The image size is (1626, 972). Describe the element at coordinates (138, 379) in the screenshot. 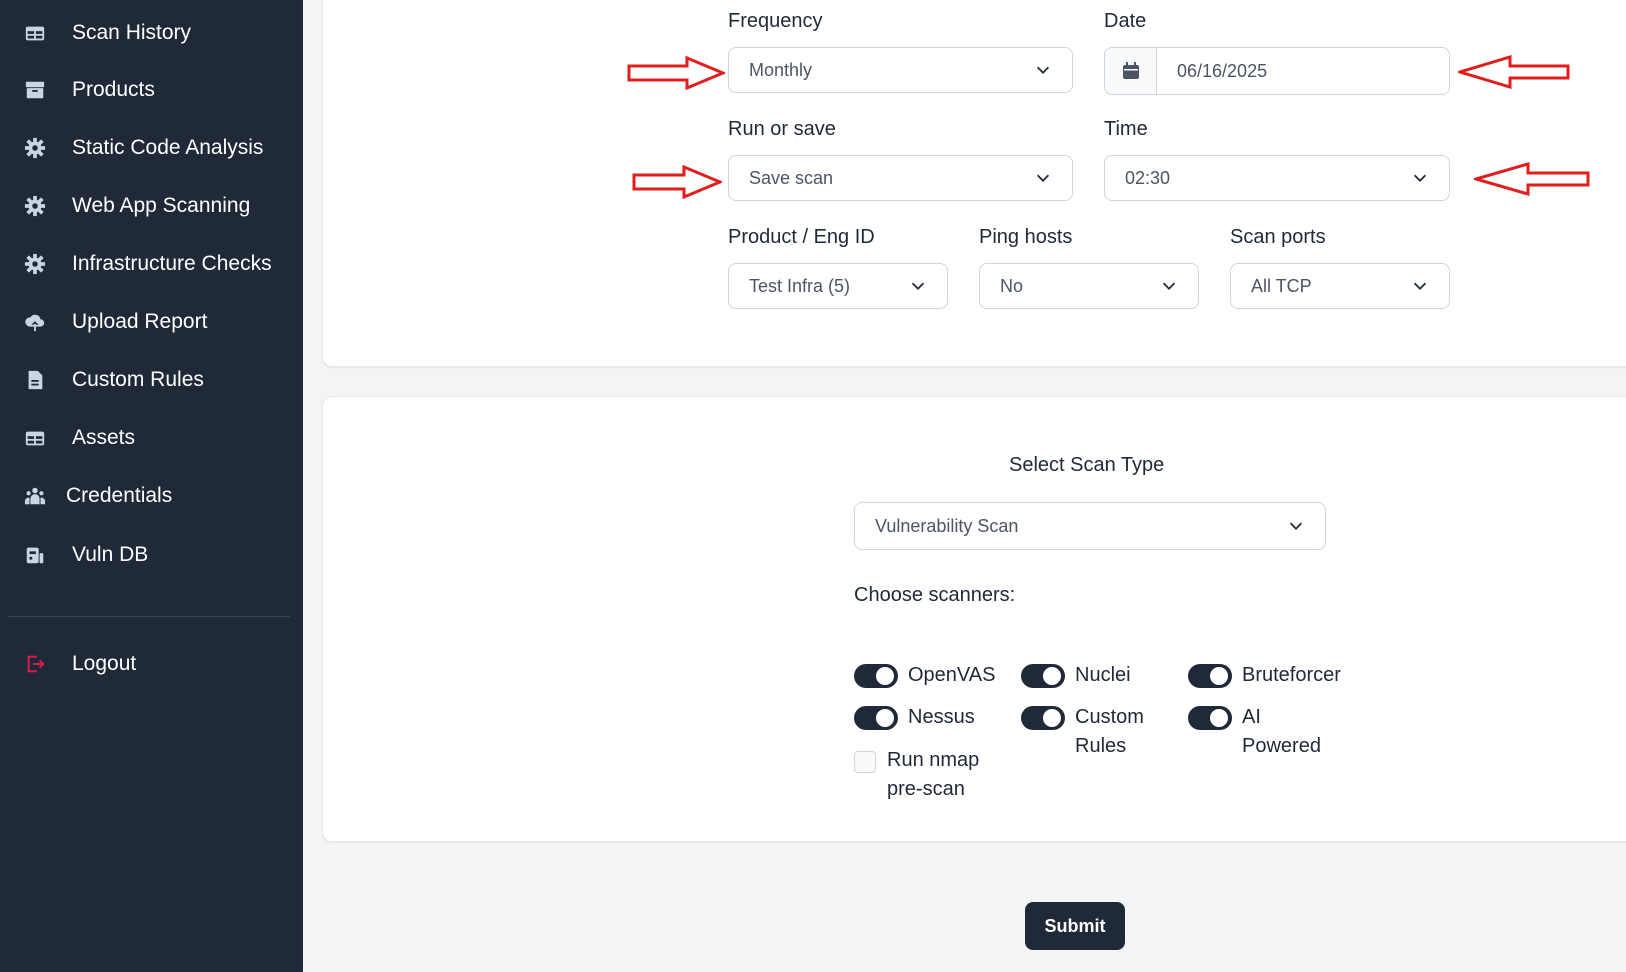

I see `sidebar-item-label: Custom Rules` at that location.